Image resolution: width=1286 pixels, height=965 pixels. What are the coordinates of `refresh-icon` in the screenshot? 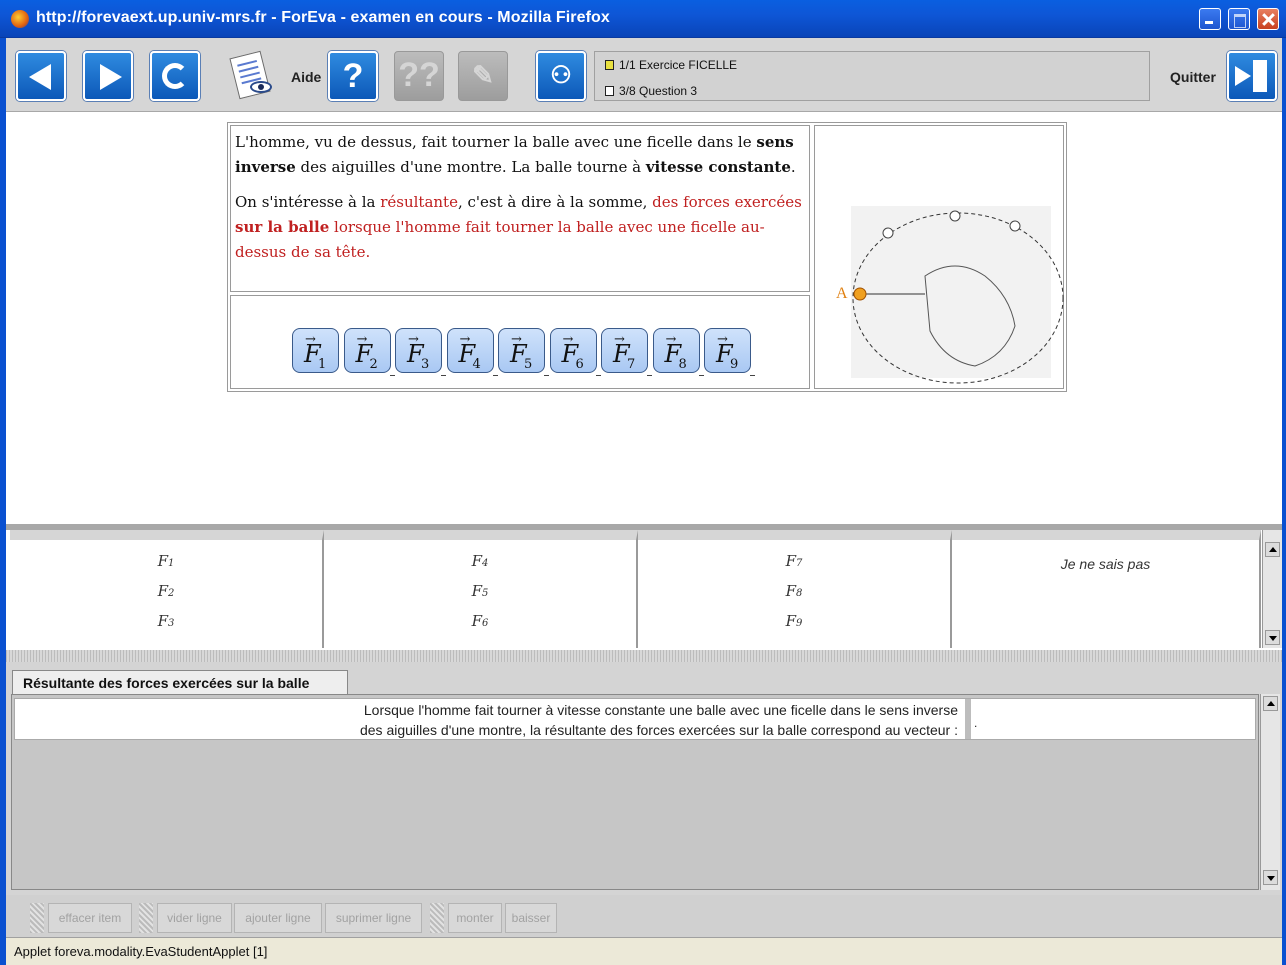 It's located at (175, 76).